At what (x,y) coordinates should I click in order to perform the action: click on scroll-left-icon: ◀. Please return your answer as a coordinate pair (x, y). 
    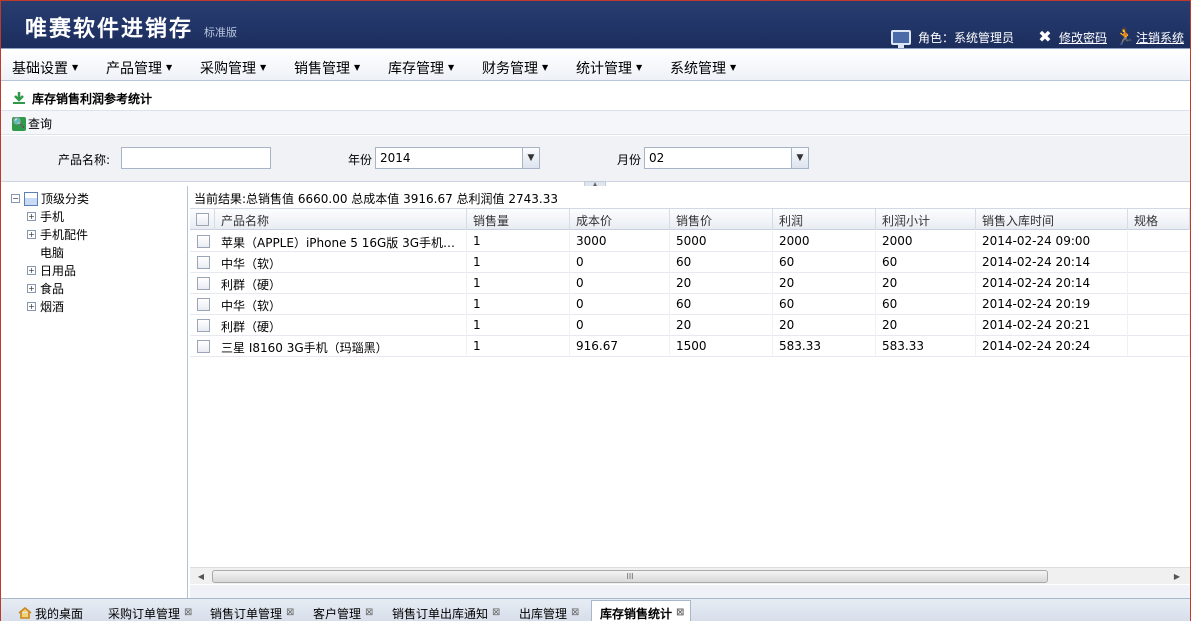
    Looking at the image, I should click on (201, 576).